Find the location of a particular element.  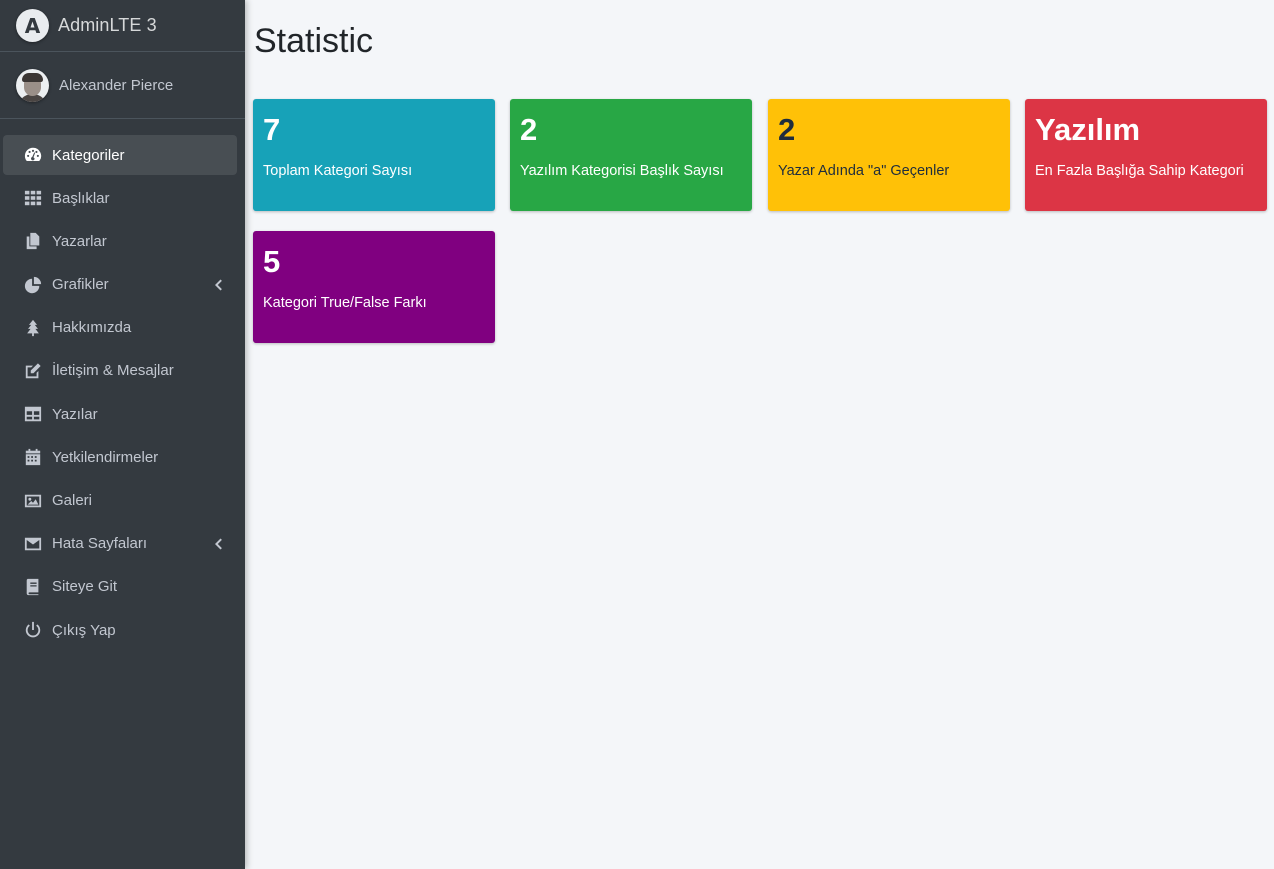

sidebar-item-label: Kategoriler is located at coordinates (88, 155).